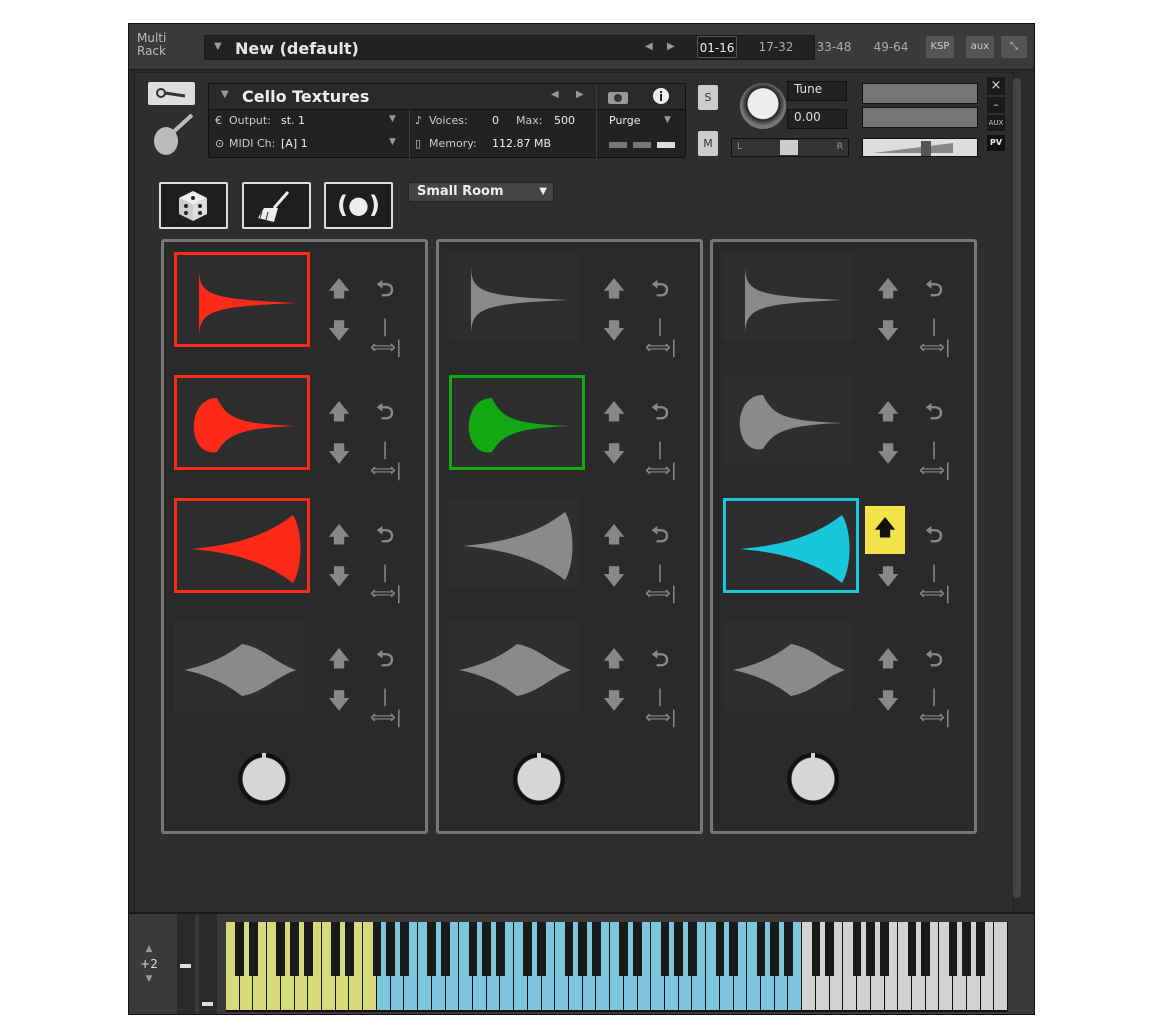 This screenshot has height=1034, width=1152. What do you see at coordinates (276, 205) in the screenshot?
I see `clear-button` at bounding box center [276, 205].